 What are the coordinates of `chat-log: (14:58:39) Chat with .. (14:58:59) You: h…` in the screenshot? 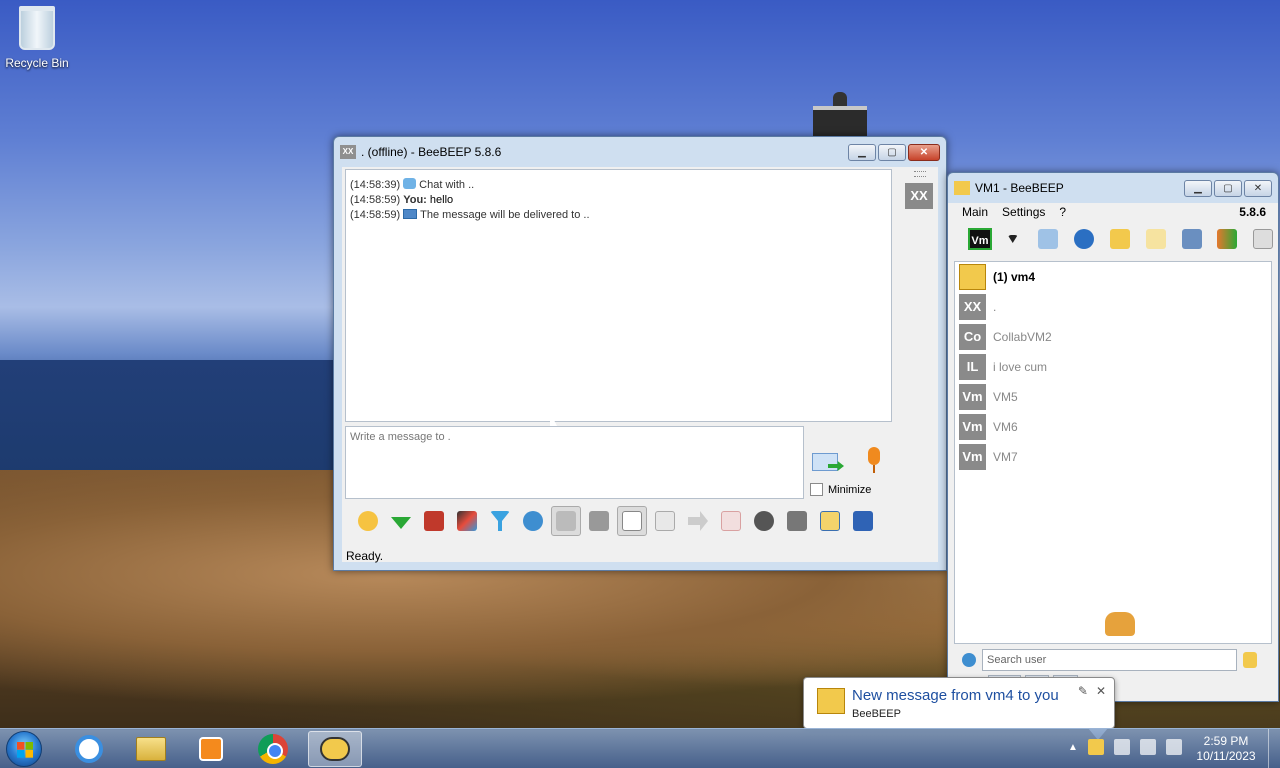 It's located at (618, 295).